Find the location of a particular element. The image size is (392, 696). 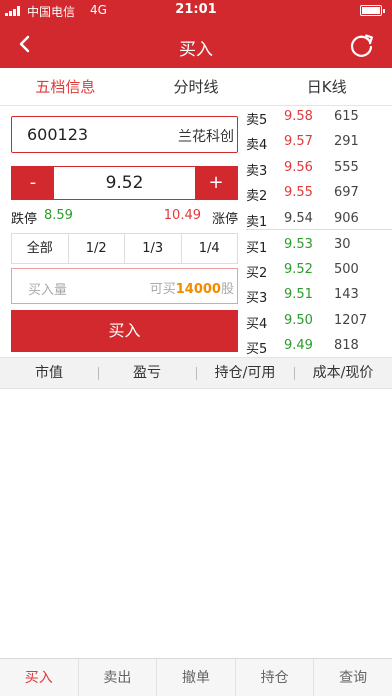

ask-row: 卖2 9.55 697 is located at coordinates (319, 193).